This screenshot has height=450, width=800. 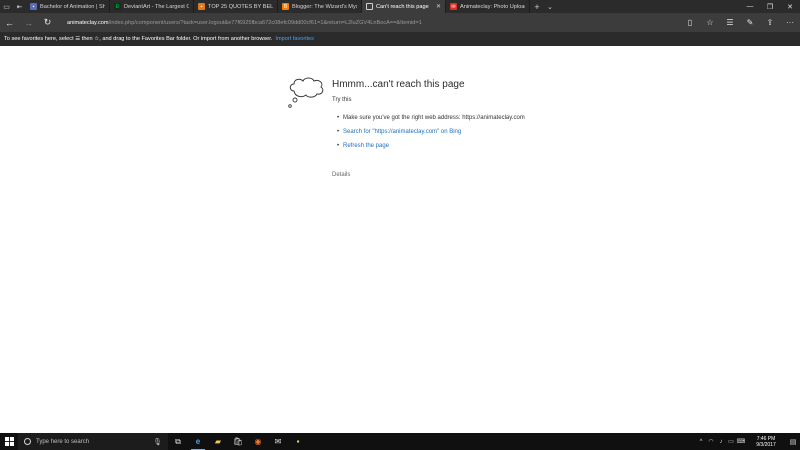 I want to click on windows-logo-icon, so click(x=9, y=441).